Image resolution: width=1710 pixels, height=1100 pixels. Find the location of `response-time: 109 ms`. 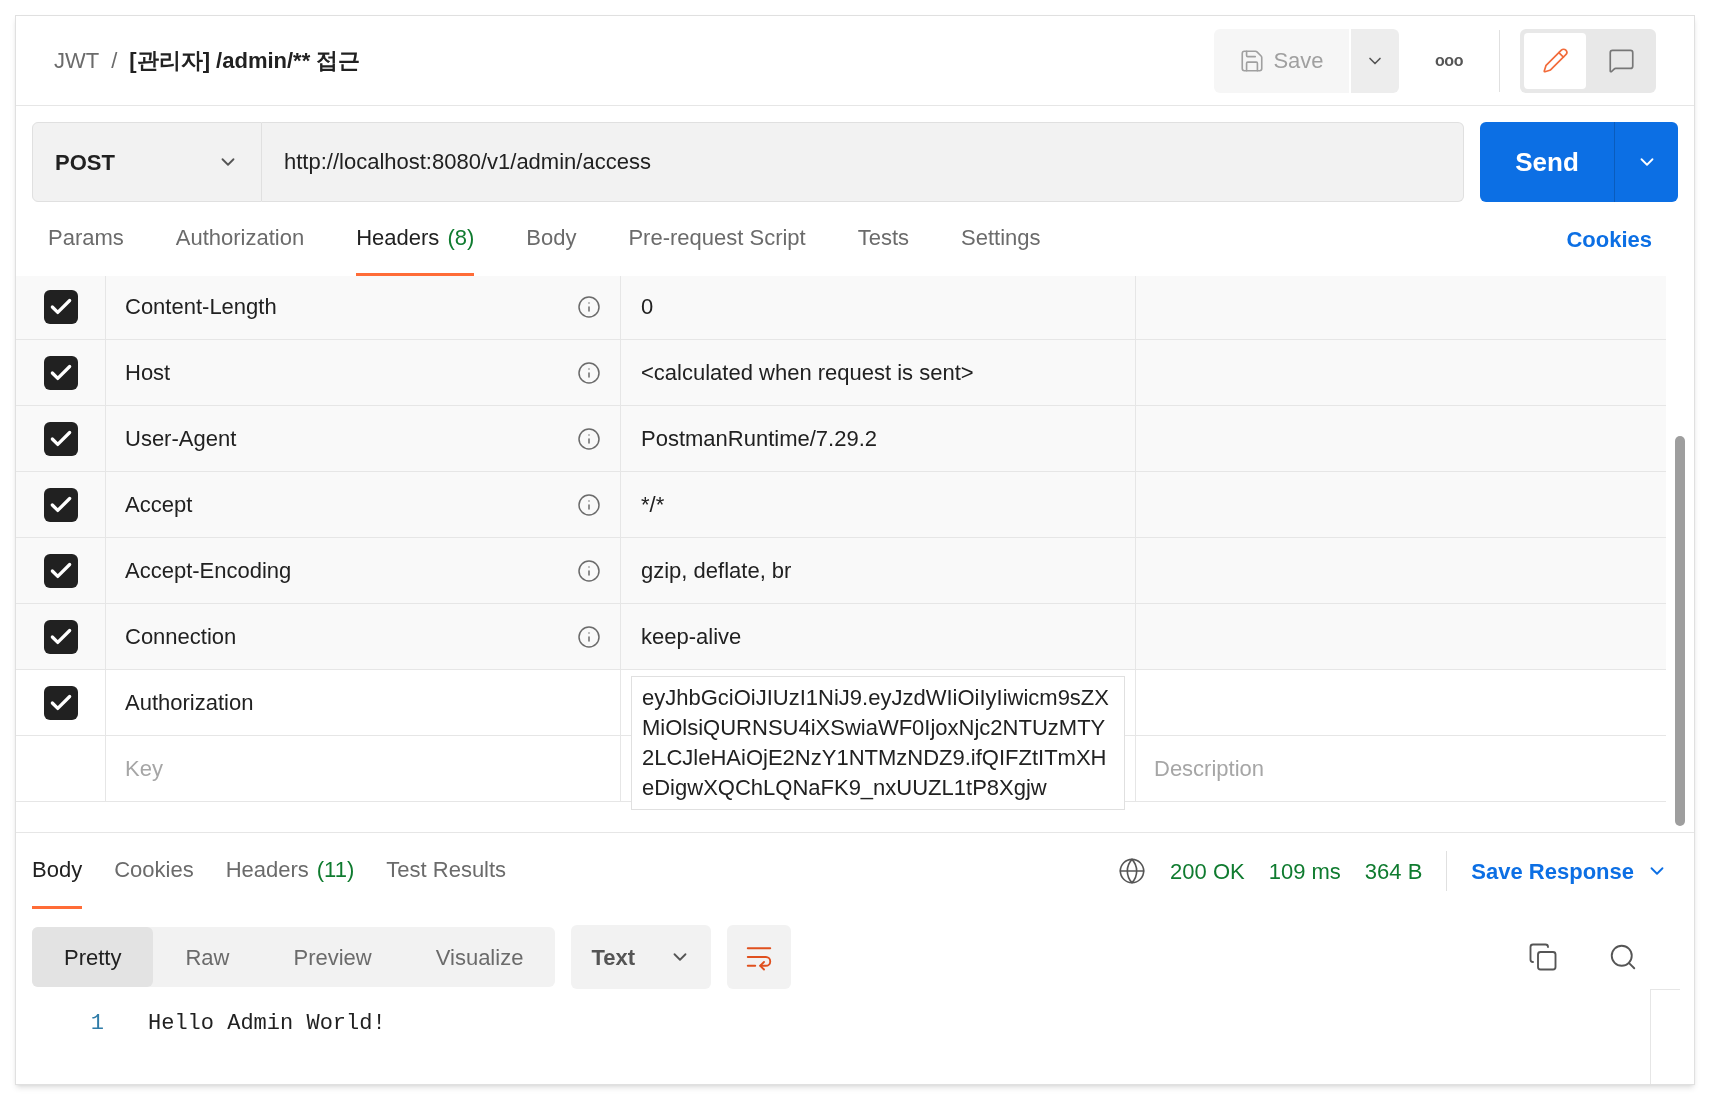

response-time: 109 ms is located at coordinates (1304, 871).